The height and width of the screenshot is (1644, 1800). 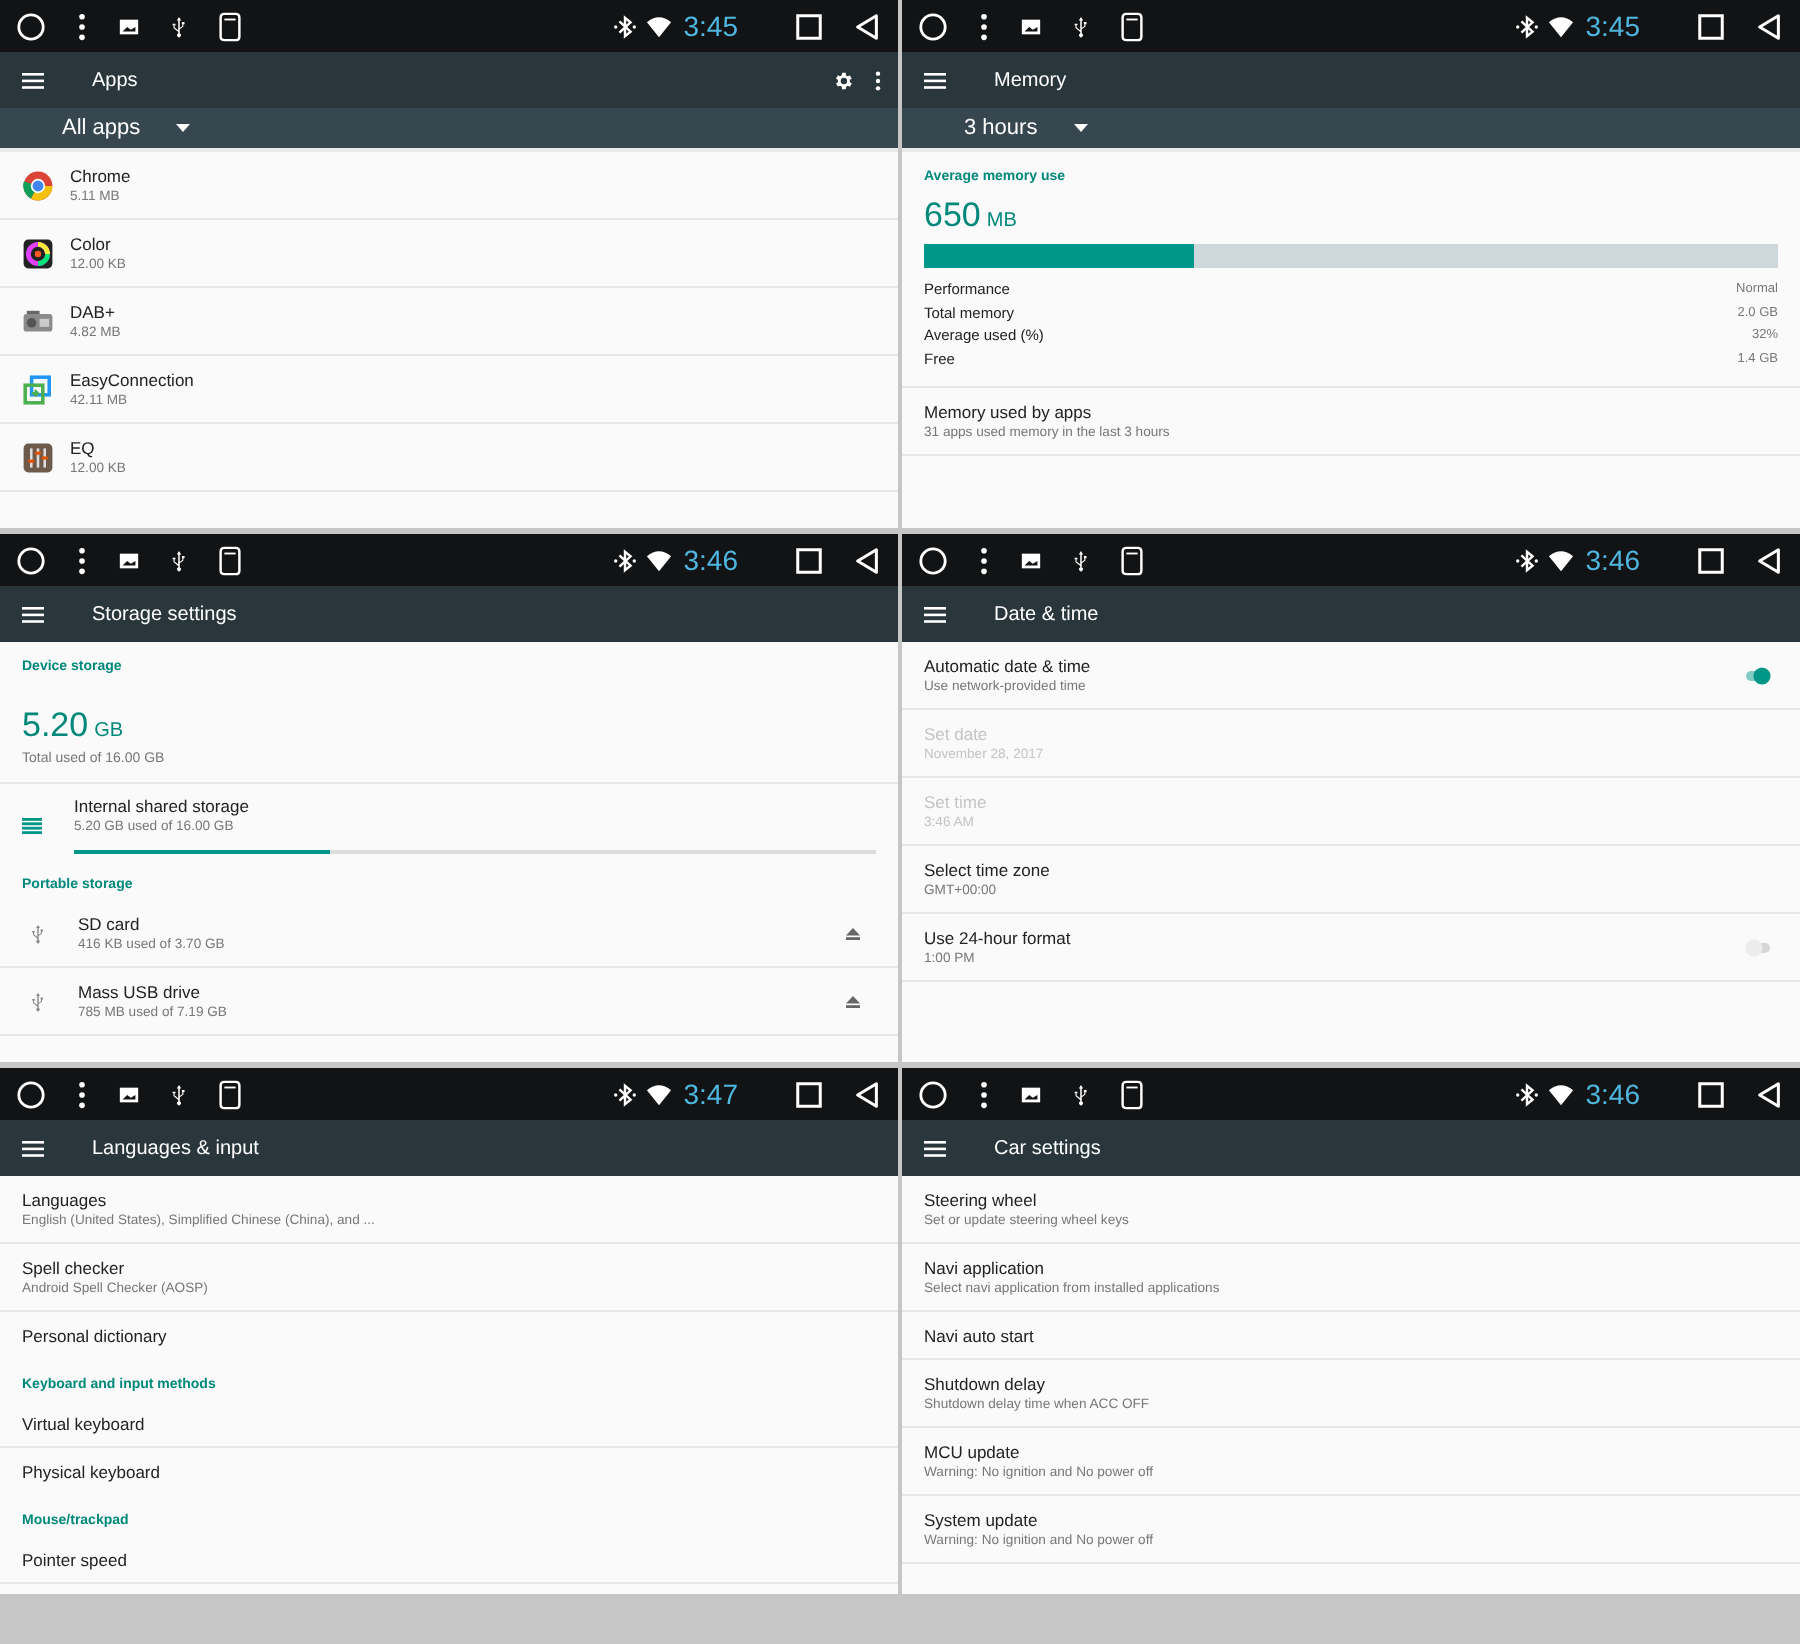 What do you see at coordinates (1026, 128) in the screenshot?
I see `filter-dropdown: 3 hours` at bounding box center [1026, 128].